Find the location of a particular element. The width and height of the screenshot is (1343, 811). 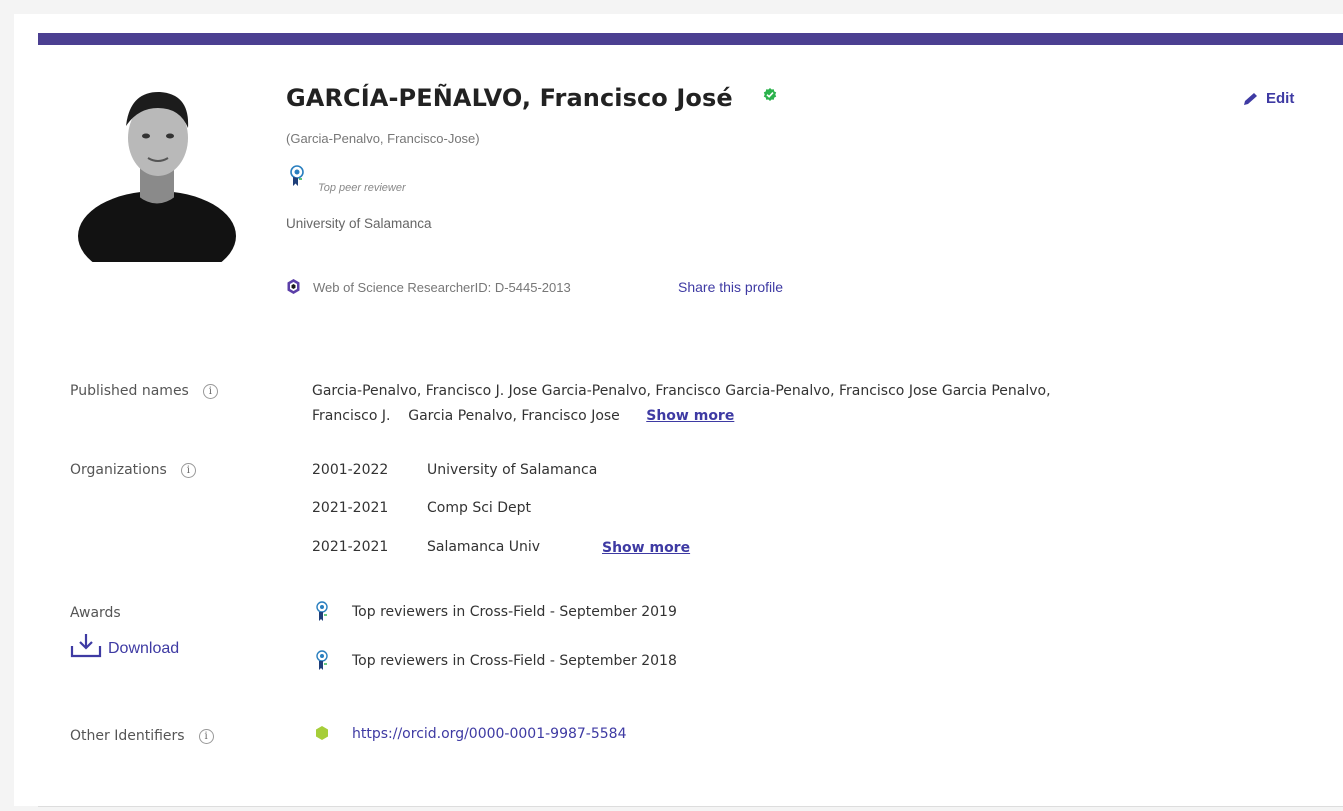

download-button: Download is located at coordinates (124, 645).